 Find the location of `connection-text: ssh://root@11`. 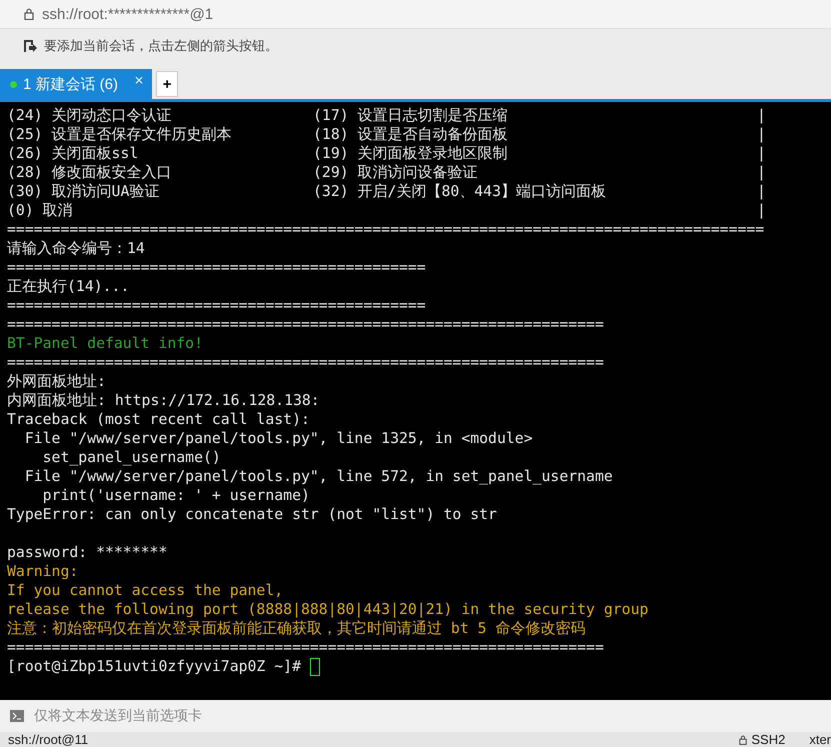

connection-text: ssh://root@11 is located at coordinates (48, 739).